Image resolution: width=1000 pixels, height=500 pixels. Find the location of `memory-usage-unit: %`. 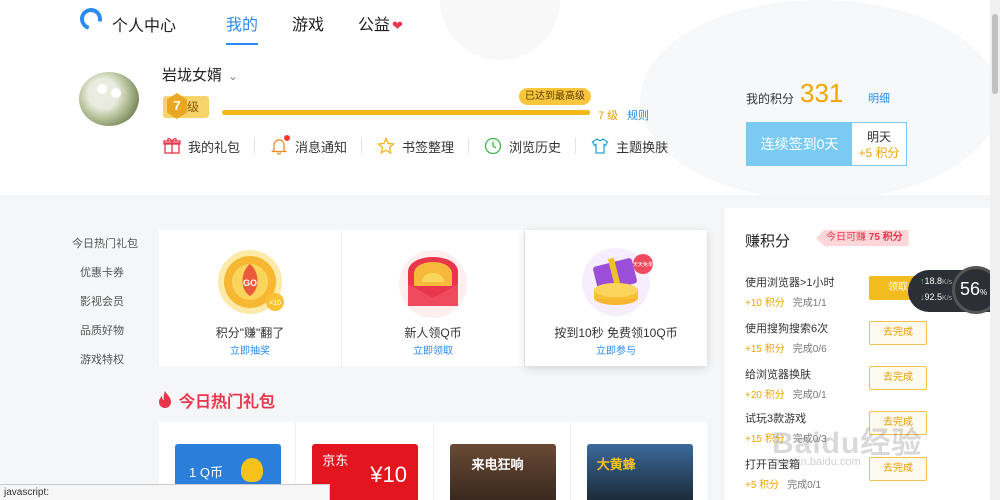

memory-usage-unit: % is located at coordinates (984, 292).